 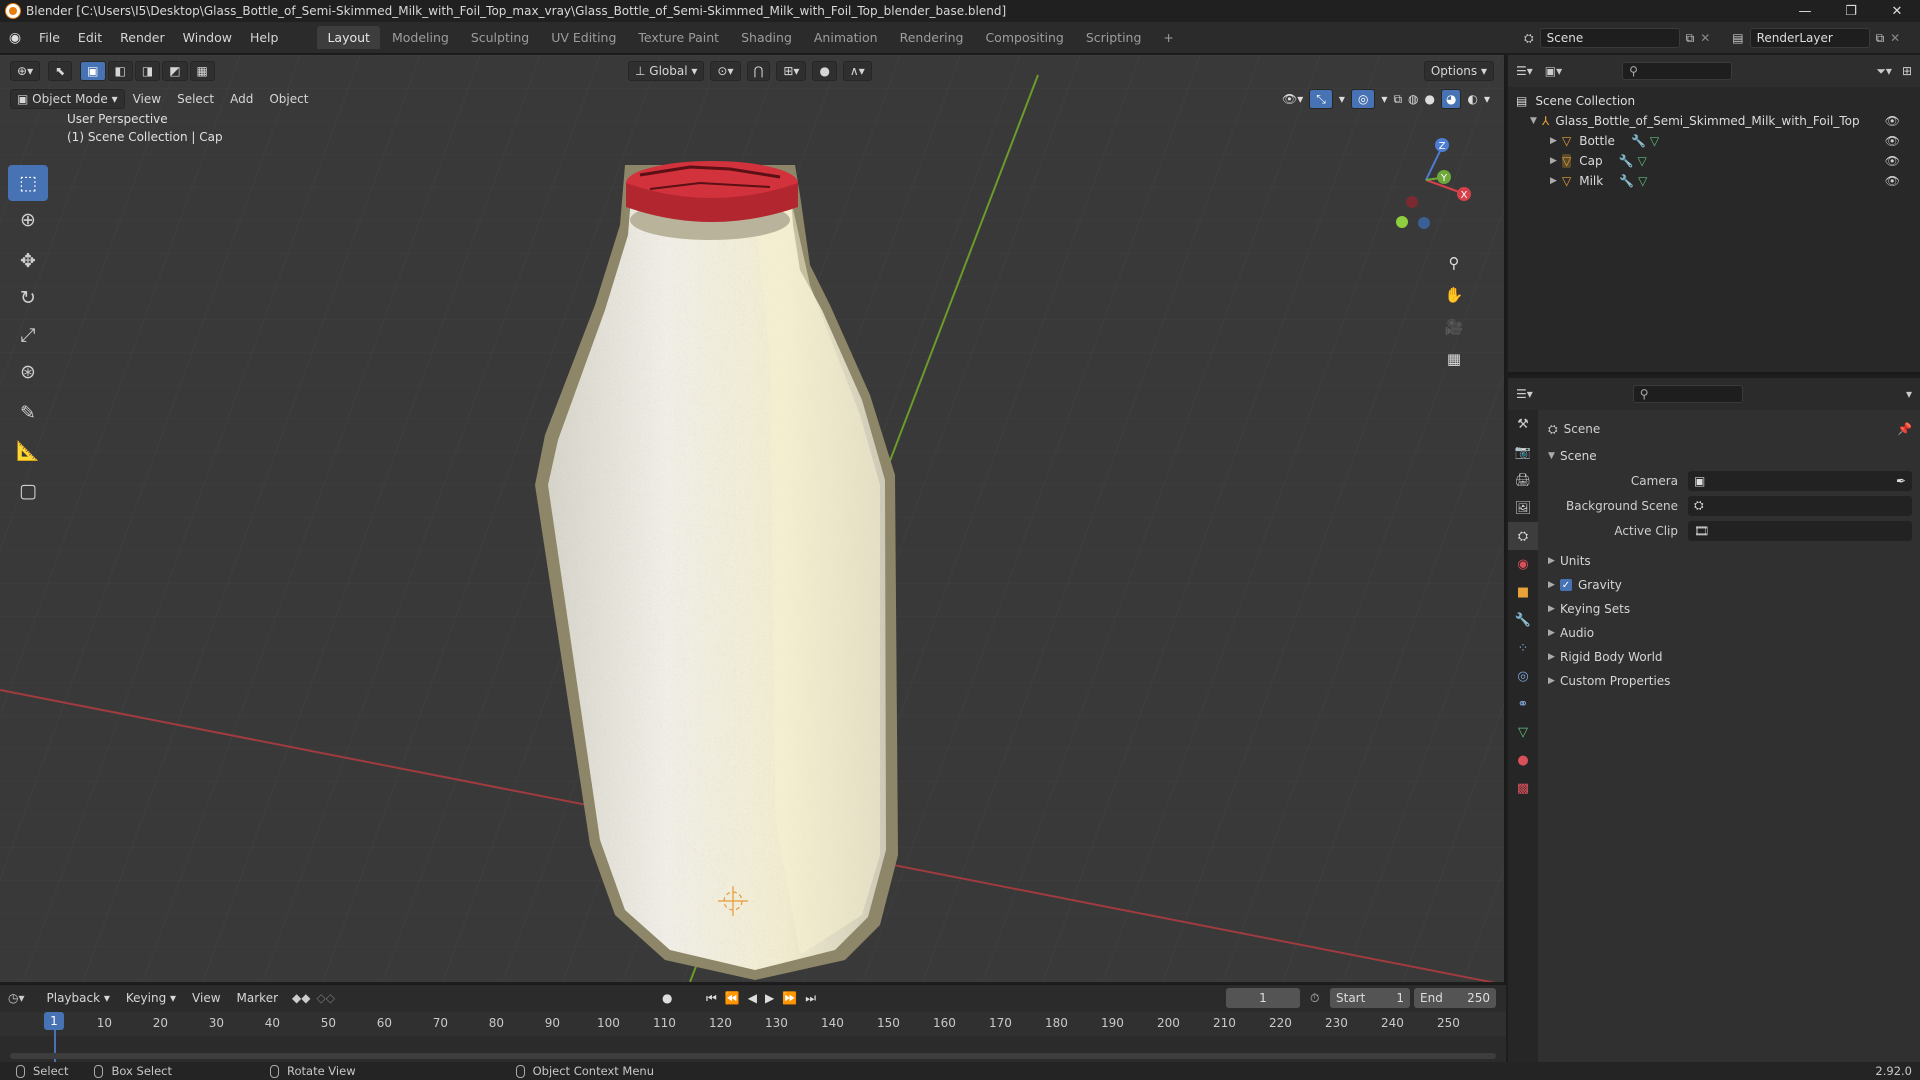 I want to click on cursor-tool: ⊕, so click(x=28, y=220).